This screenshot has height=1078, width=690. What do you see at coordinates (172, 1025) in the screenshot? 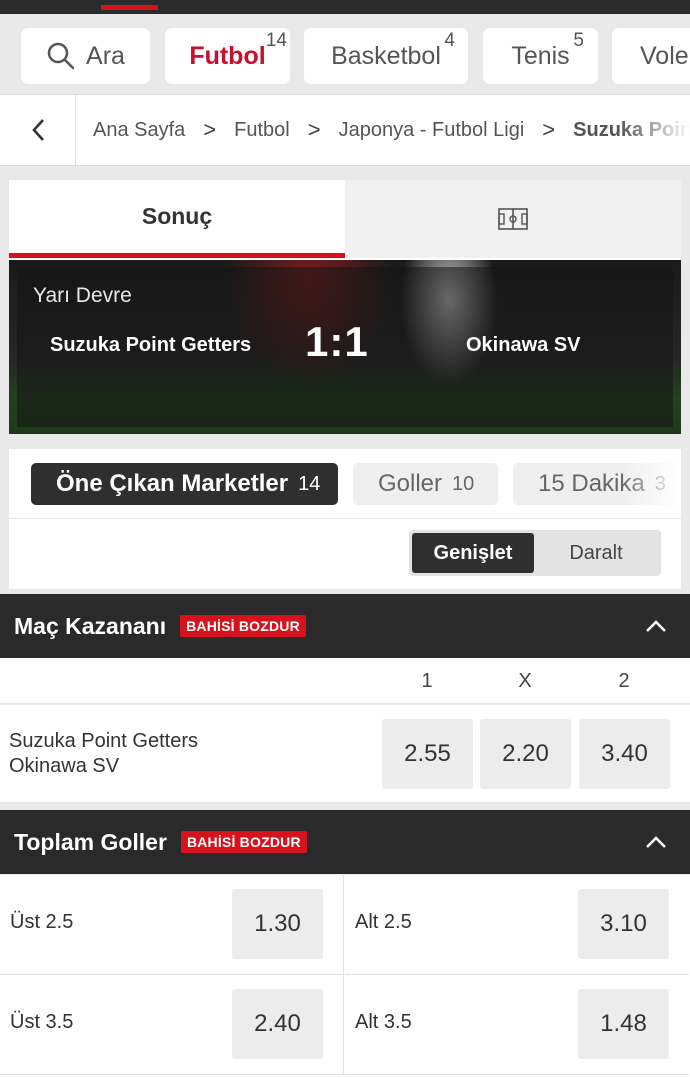
I see `over-3-5-cell: Üst 3.5 2.40` at bounding box center [172, 1025].